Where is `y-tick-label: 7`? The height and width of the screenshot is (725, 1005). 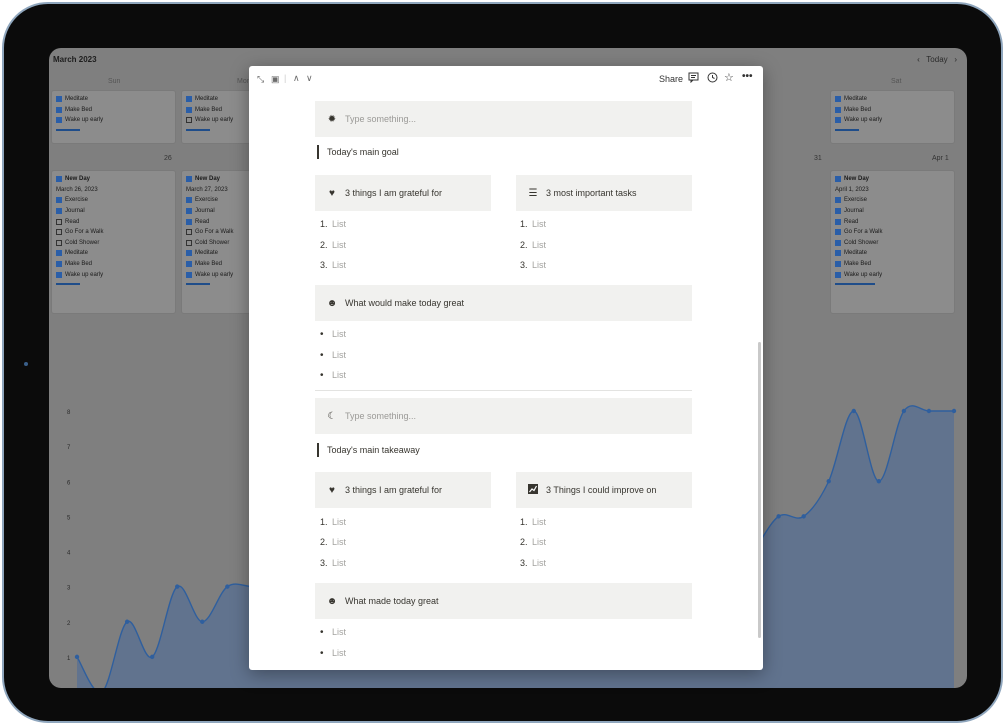
y-tick-label: 7 is located at coordinates (69, 448).